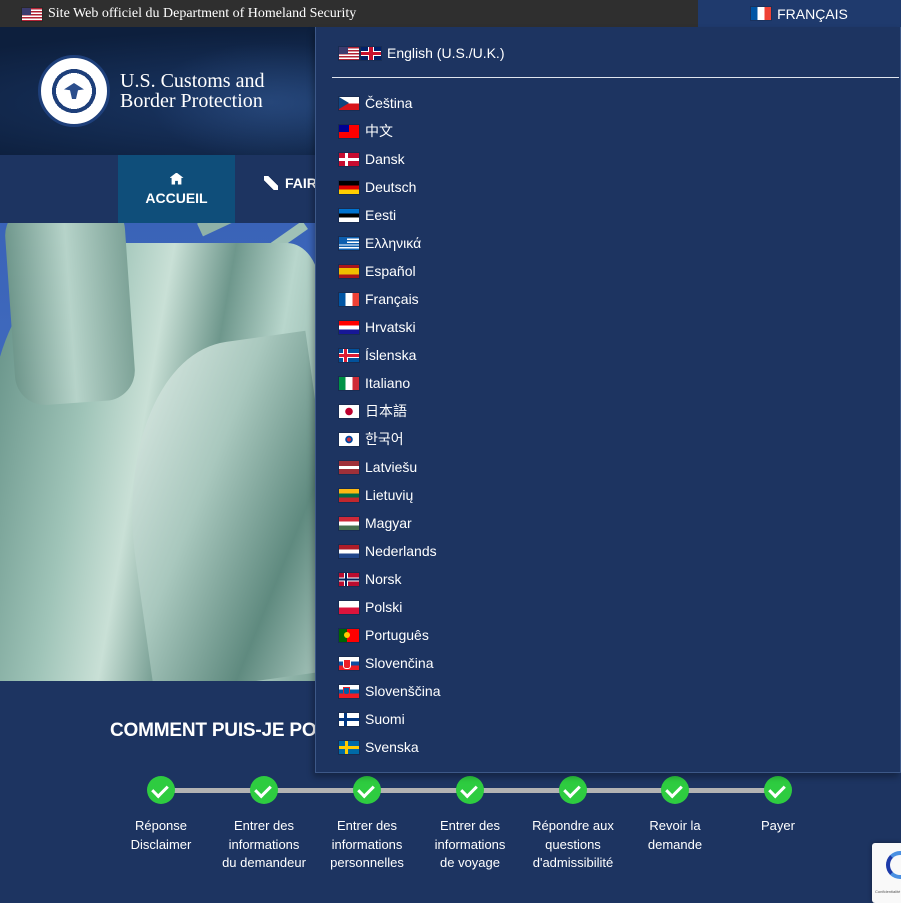 Image resolution: width=901 pixels, height=903 pixels. Describe the element at coordinates (386, 411) in the screenshot. I see `language-option-label: 日本語` at that location.